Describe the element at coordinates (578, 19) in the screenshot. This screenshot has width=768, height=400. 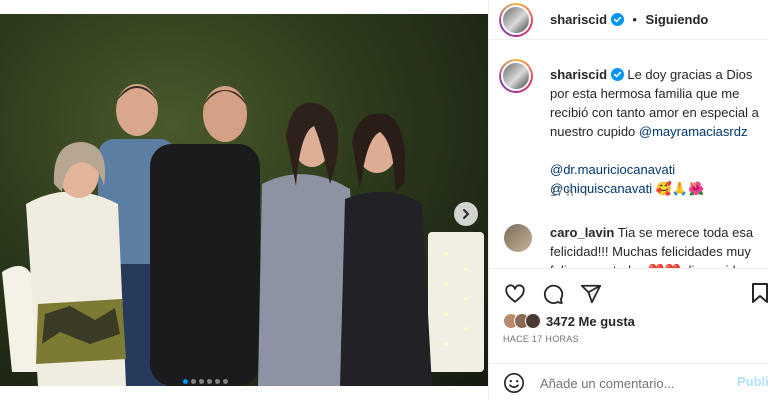
I see `author-username: shariscid` at that location.